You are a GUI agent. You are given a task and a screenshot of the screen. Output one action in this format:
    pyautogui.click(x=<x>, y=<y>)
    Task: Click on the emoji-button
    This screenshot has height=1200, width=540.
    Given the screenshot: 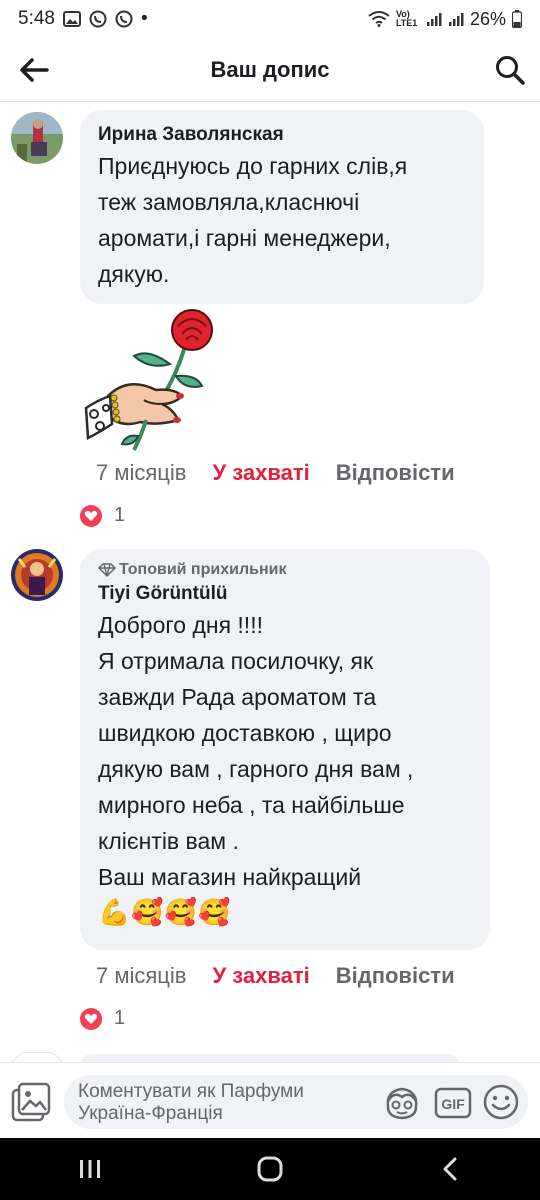 What is the action you would take?
    pyautogui.click(x=501, y=1102)
    